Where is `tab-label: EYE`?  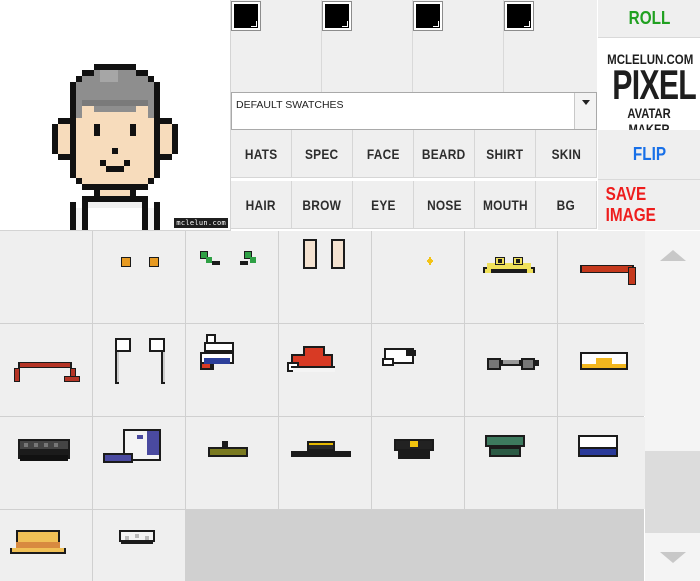 tab-label: EYE is located at coordinates (383, 204).